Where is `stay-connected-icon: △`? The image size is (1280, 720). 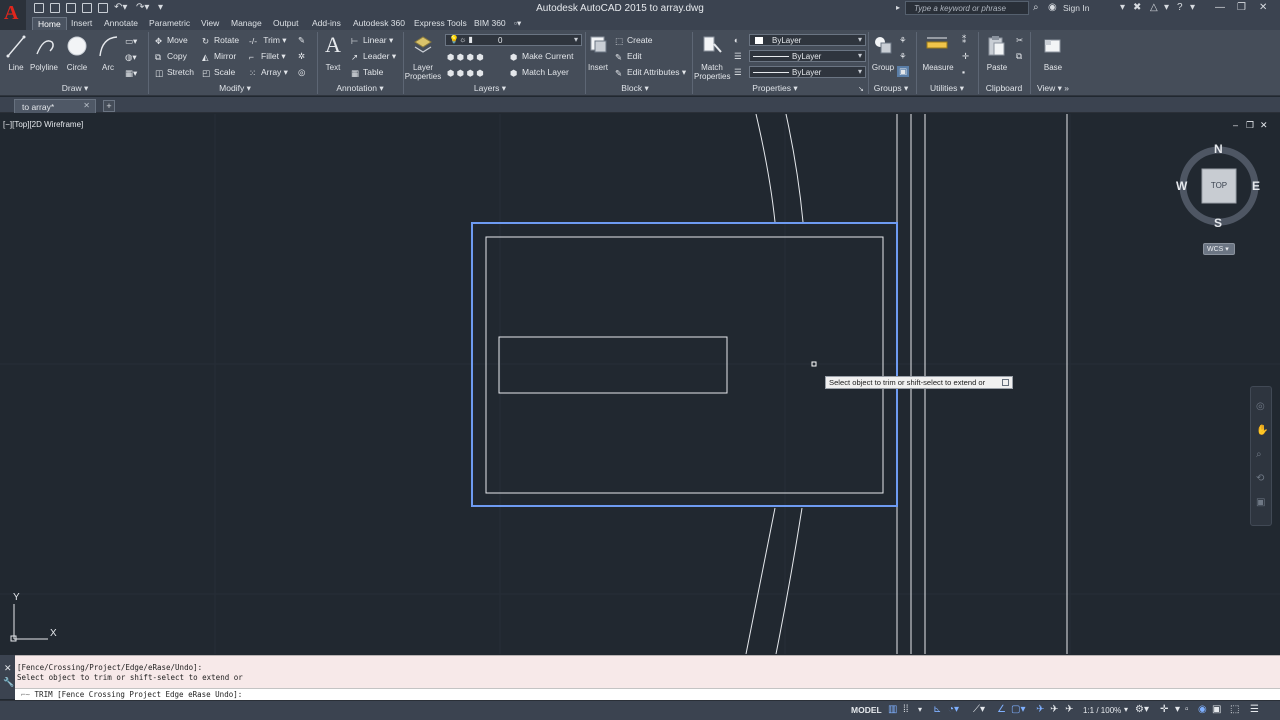 stay-connected-icon: △ is located at coordinates (1154, 7).